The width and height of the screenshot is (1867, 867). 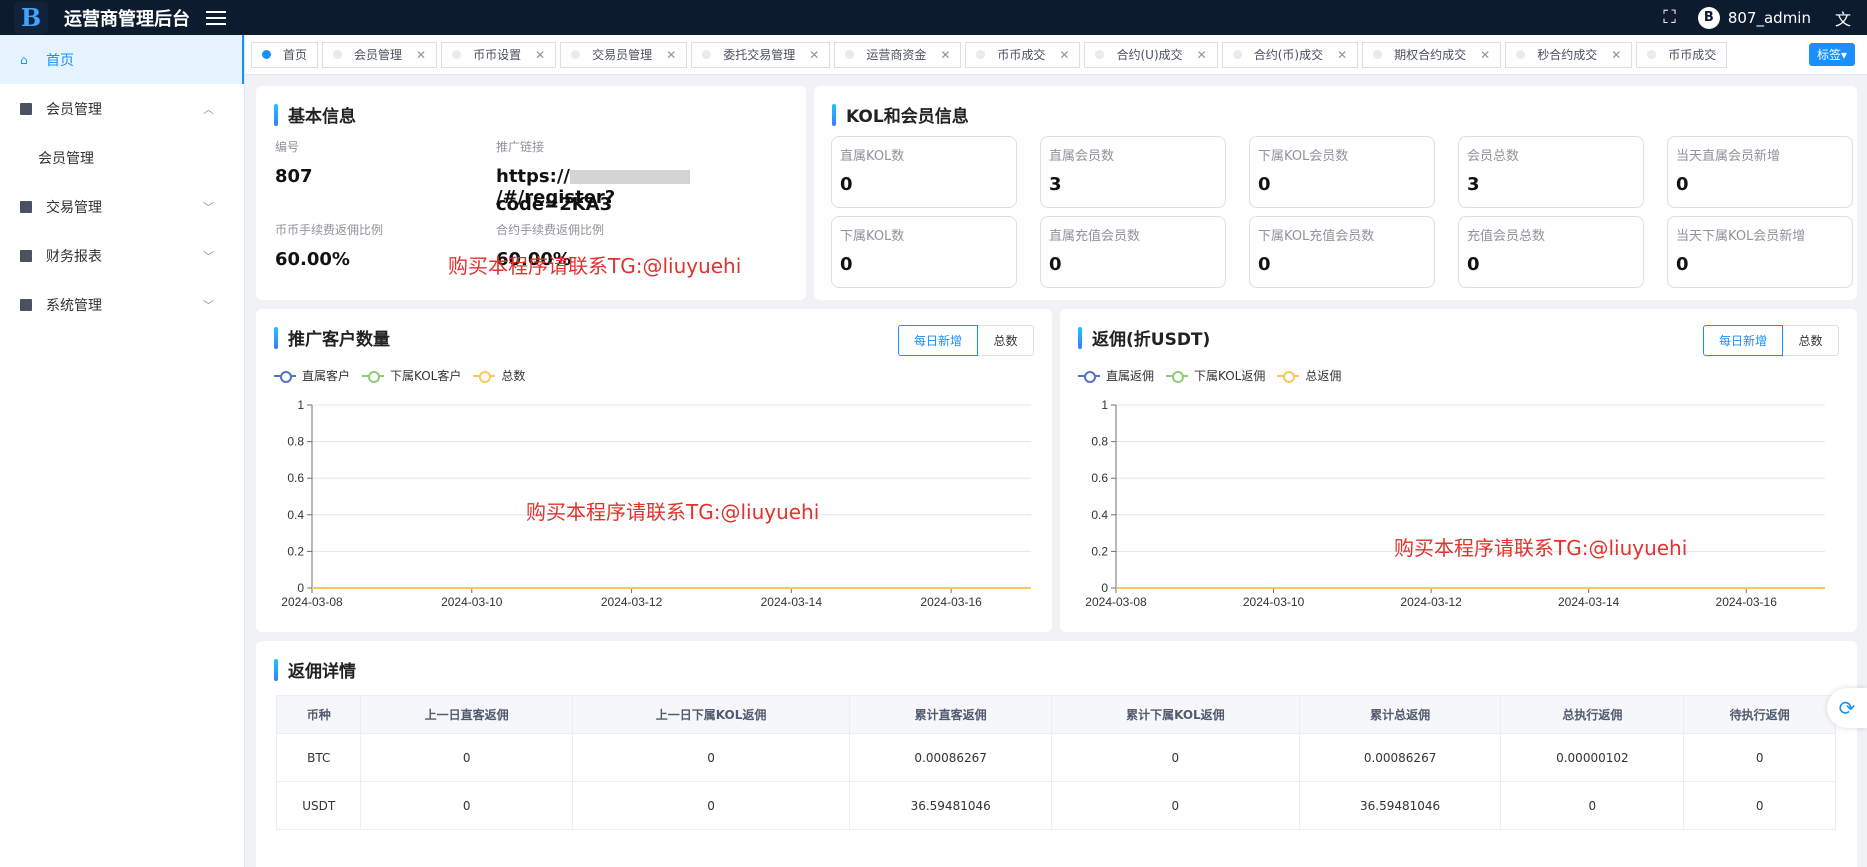 I want to click on tab-contract-u-deals: 合约(U)成交 ✕, so click(x=1151, y=54).